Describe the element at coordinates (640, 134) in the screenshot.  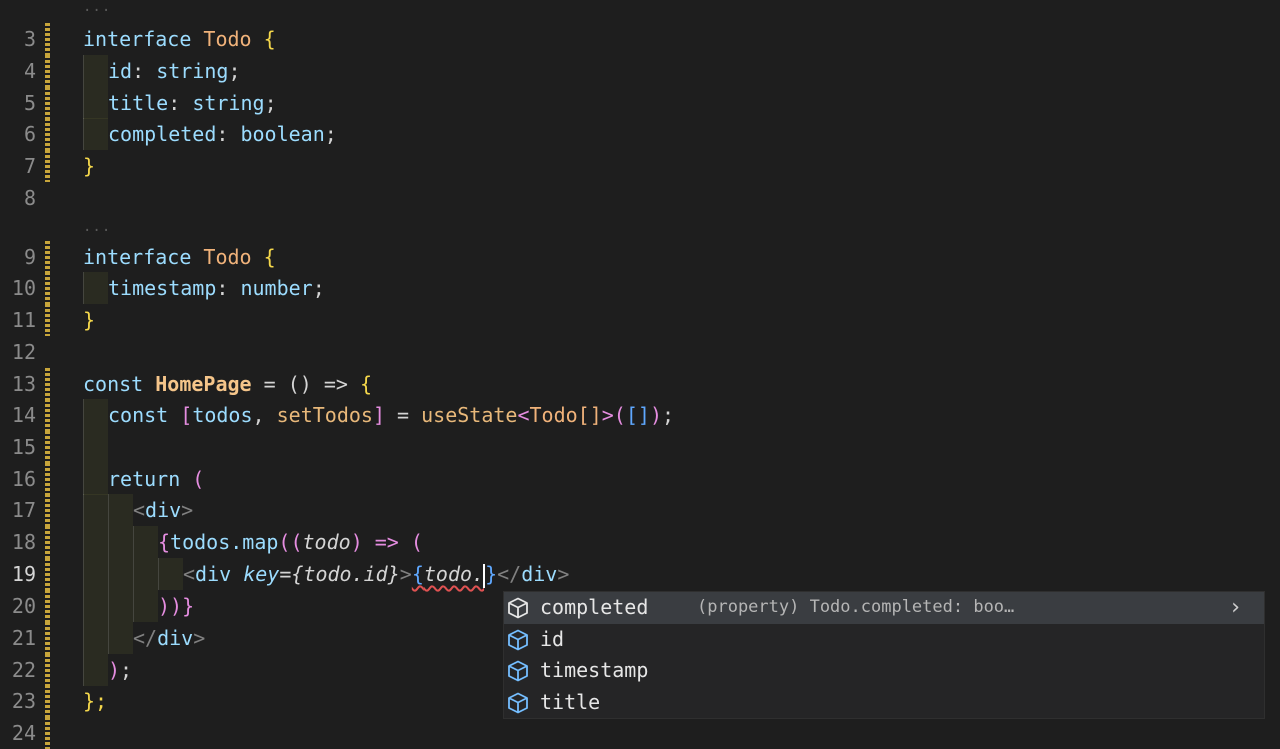
I see `code-line: 6 completed: boolean;` at that location.